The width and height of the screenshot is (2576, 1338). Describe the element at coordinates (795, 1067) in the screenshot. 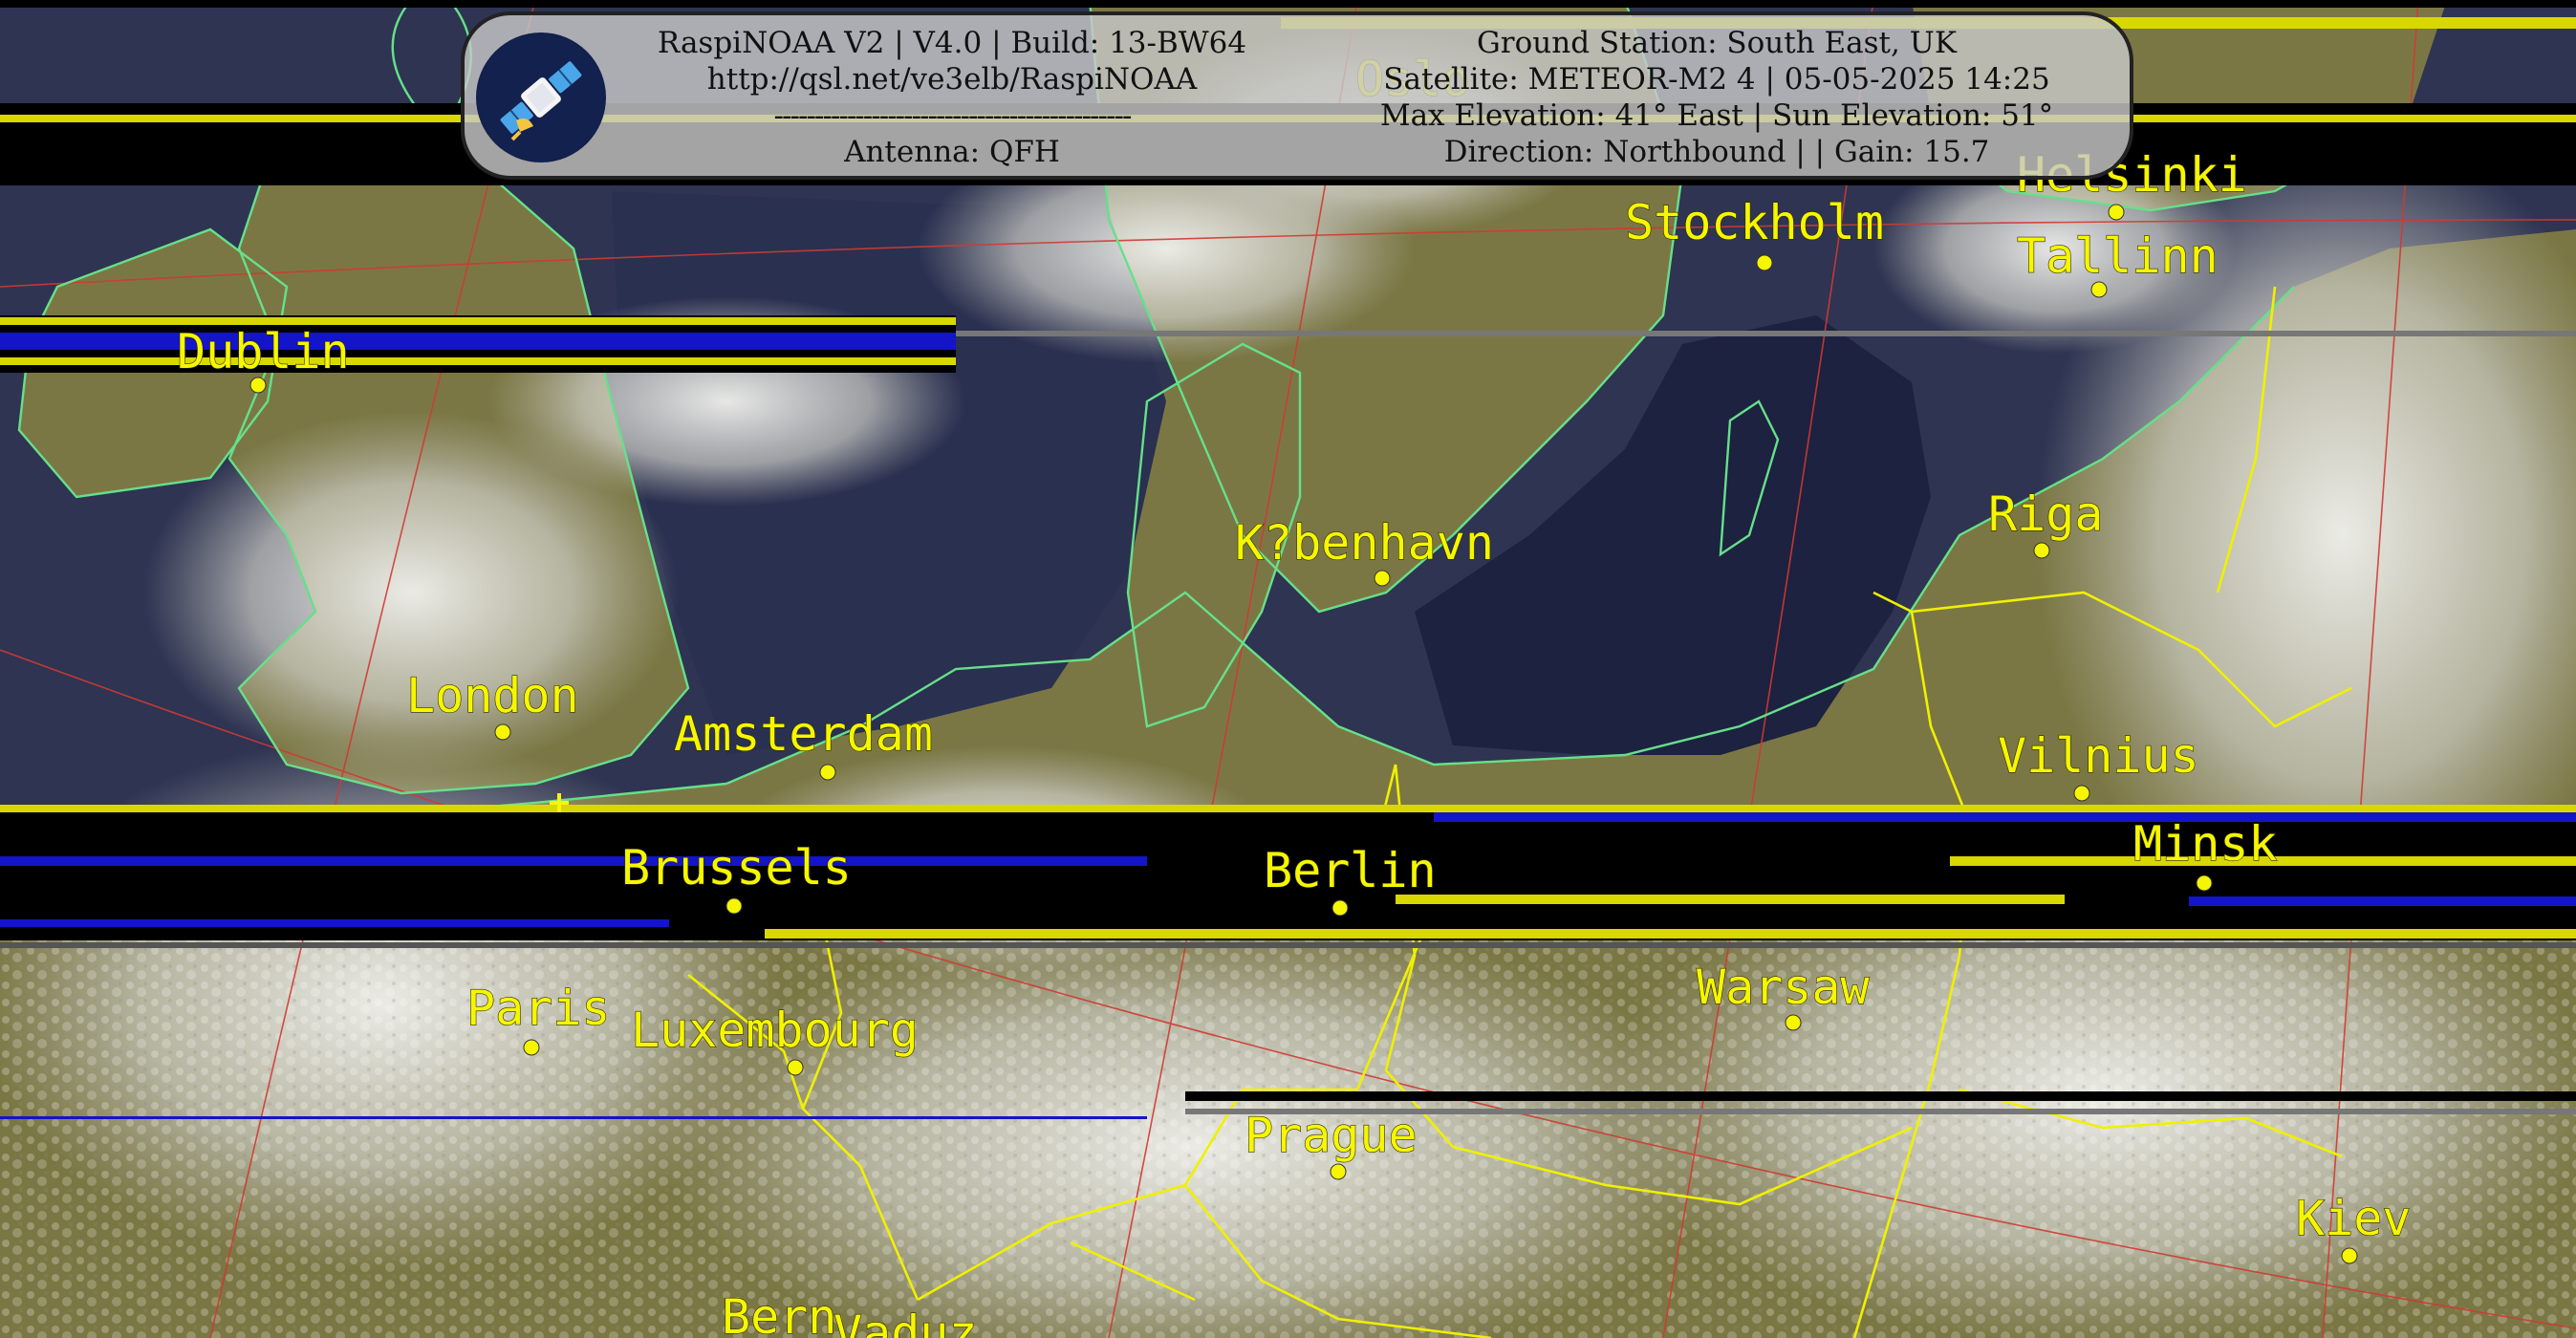

I see `city-marker-luxembourg` at that location.